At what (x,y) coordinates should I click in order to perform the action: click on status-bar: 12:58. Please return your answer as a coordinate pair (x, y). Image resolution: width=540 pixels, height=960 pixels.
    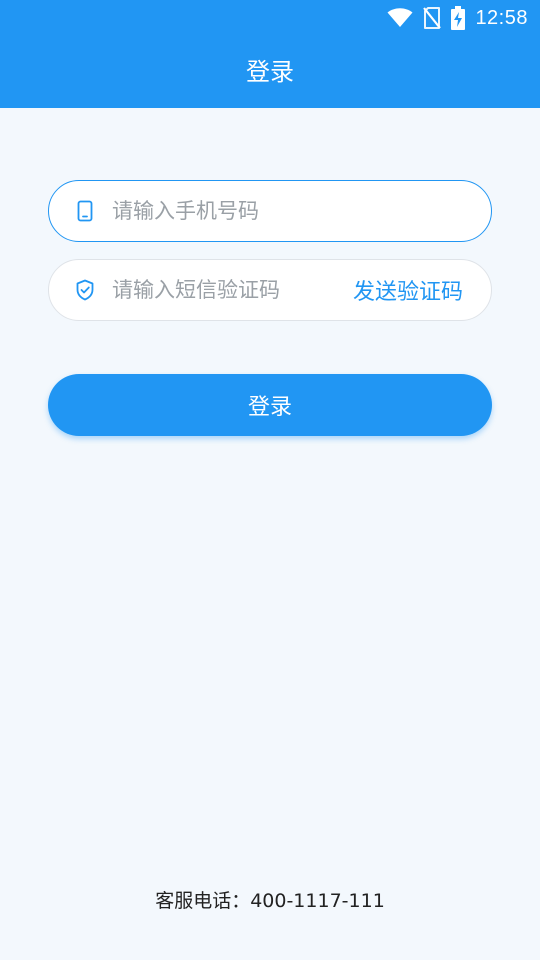
    Looking at the image, I should click on (270, 18).